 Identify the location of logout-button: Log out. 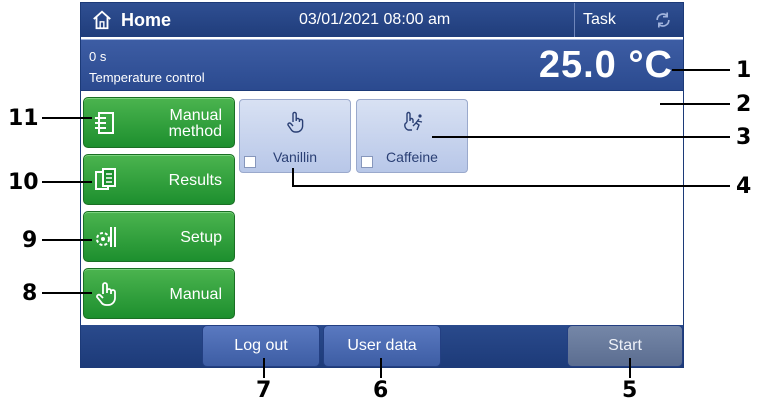
(261, 346).